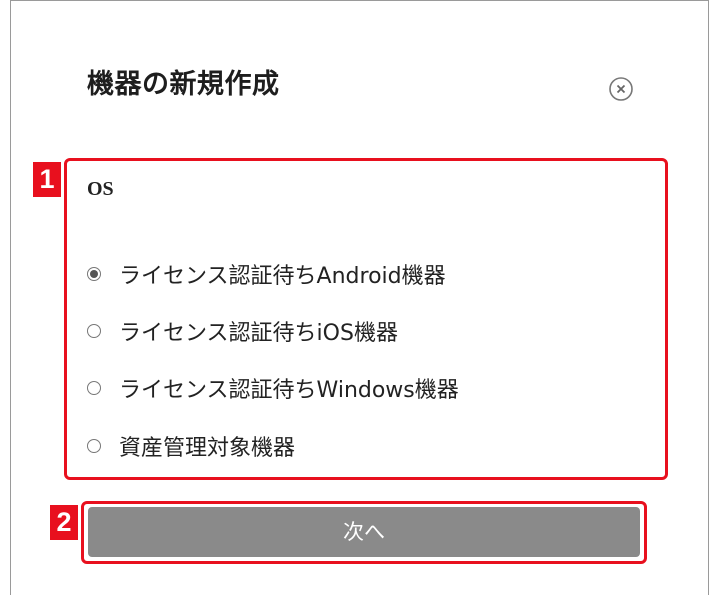  What do you see at coordinates (183, 84) in the screenshot?
I see `dialog-title: 機器の新規作成` at bounding box center [183, 84].